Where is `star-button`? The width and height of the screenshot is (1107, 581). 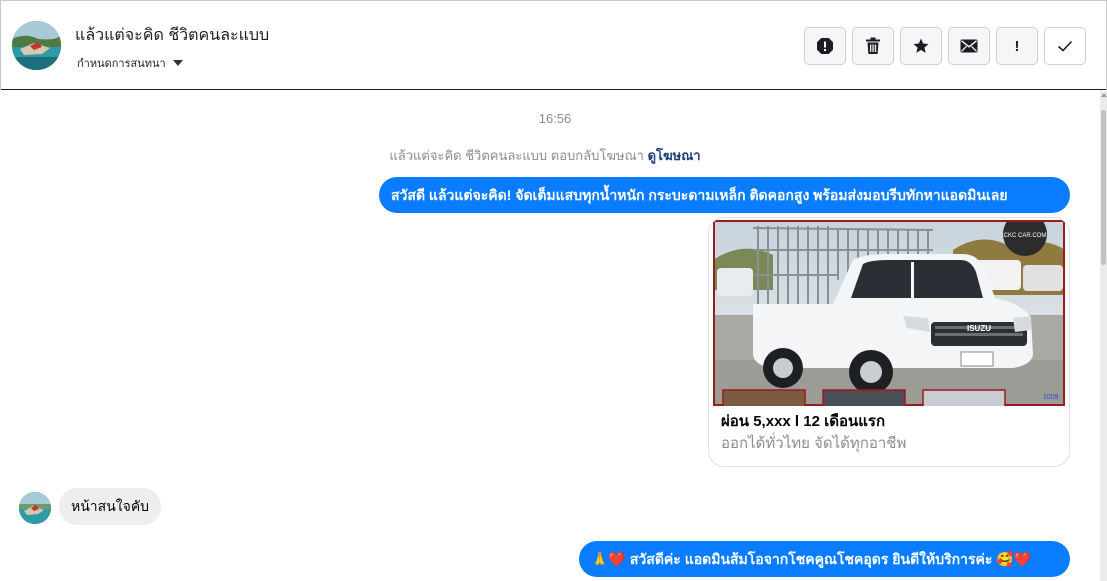
star-button is located at coordinates (921, 46).